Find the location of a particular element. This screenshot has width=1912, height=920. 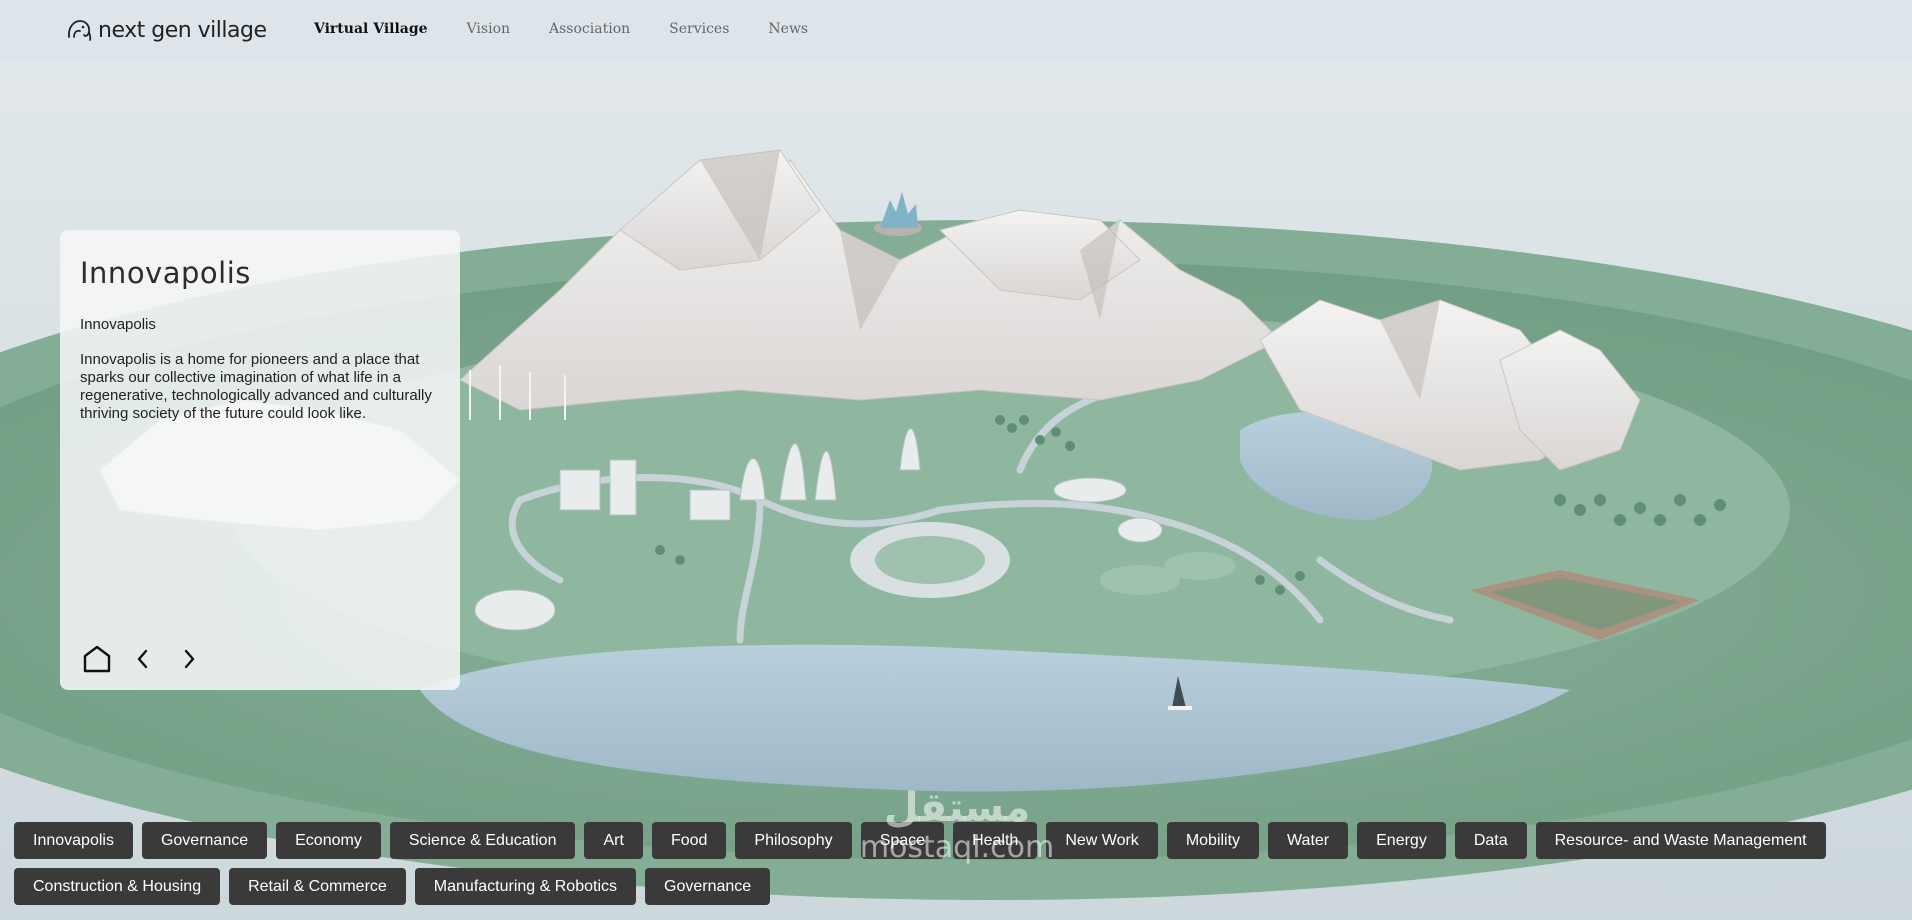

tag-manufacturing-robotics: Manufacturing & Robotics is located at coordinates (525, 886).